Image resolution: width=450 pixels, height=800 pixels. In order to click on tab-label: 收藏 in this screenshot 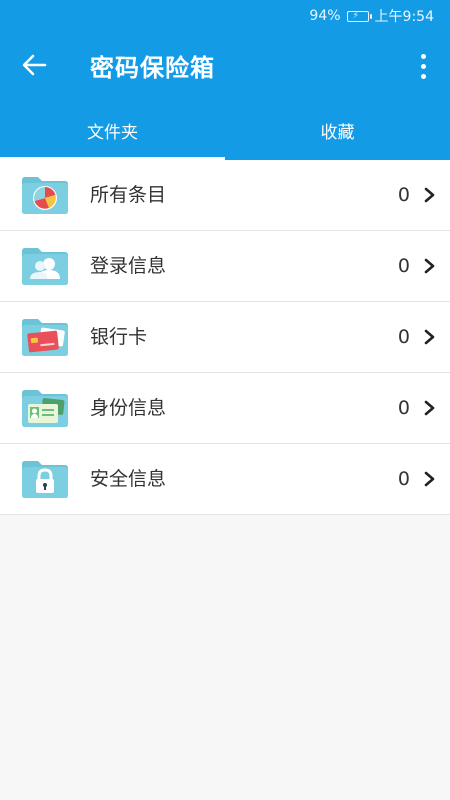, I will do `click(337, 132)`.